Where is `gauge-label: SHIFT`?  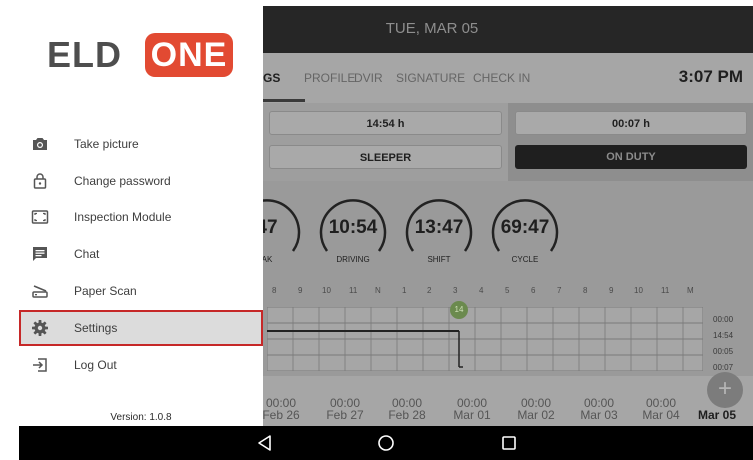
gauge-label: SHIFT is located at coordinates (439, 259).